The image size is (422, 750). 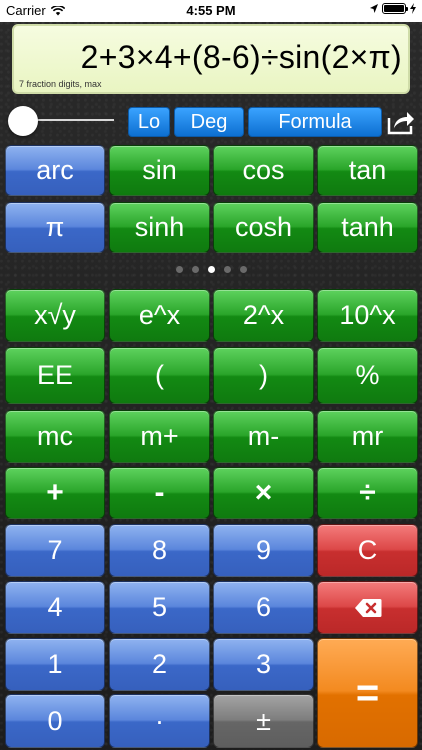 I want to click on page-indicator, so click(x=211, y=271).